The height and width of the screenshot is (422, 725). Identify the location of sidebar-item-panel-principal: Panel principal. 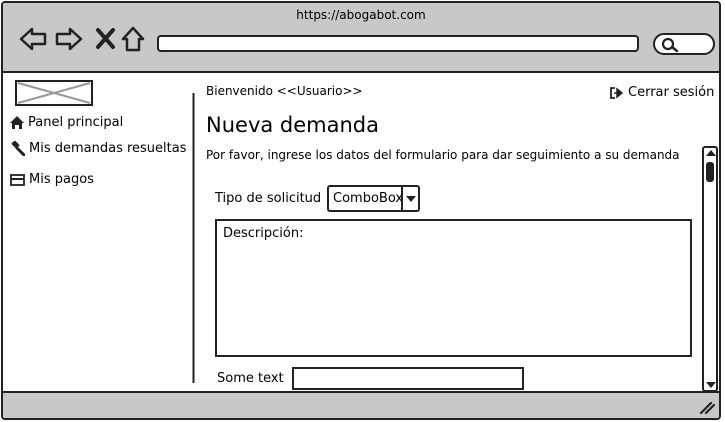
(66, 122).